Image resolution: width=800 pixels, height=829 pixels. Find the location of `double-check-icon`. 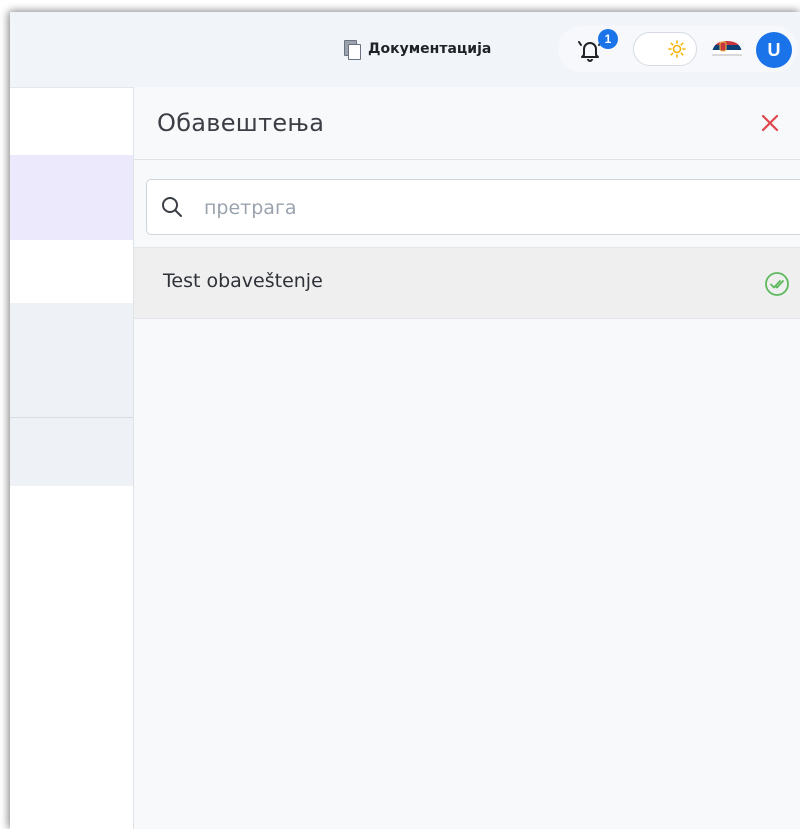

double-check-icon is located at coordinates (777, 284).